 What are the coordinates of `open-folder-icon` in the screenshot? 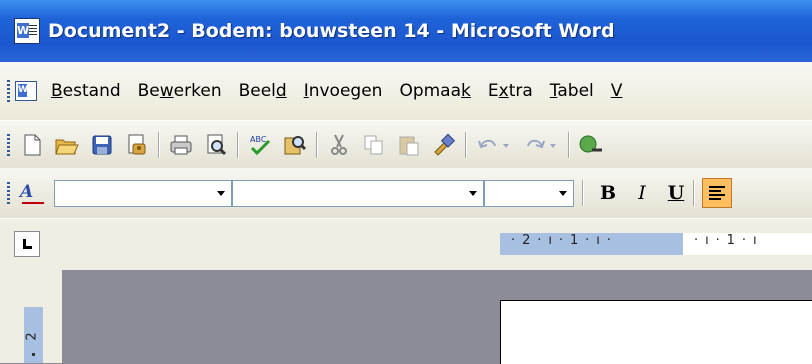 It's located at (67, 145).